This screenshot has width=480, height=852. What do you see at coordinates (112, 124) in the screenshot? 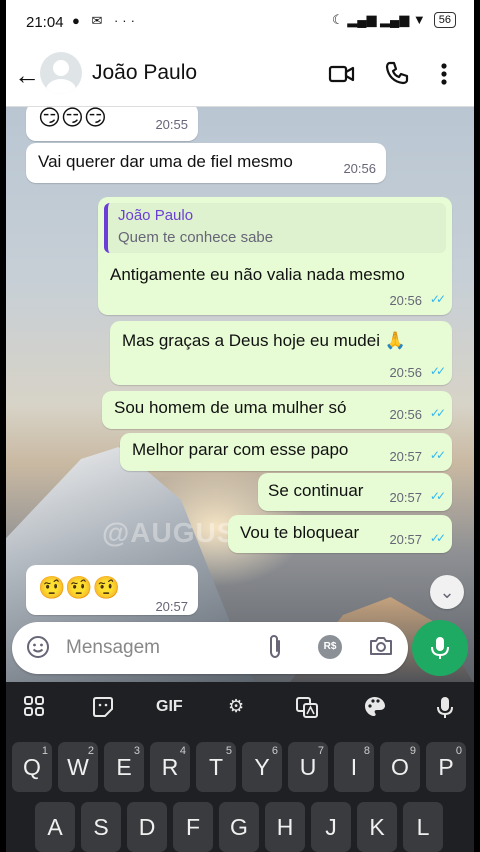
I see `message-incoming: 😏😏😏 20:55` at bounding box center [112, 124].